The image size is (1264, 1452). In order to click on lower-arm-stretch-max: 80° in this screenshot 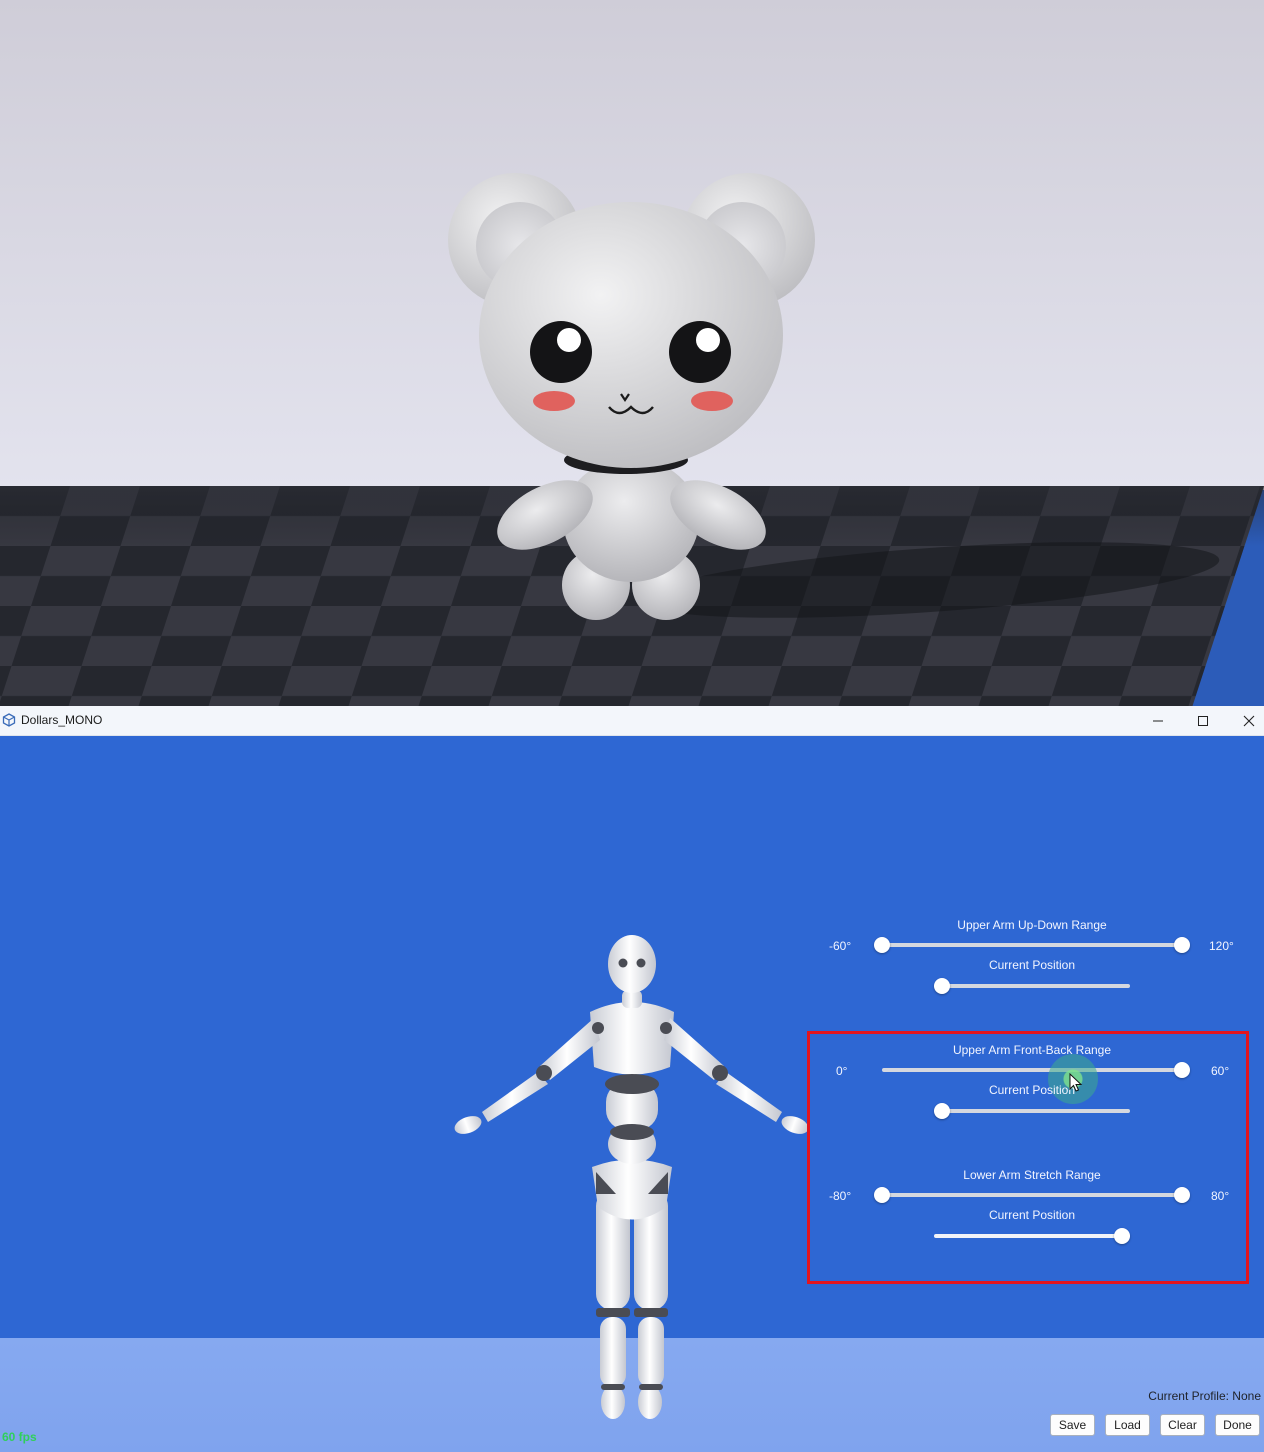, I will do `click(1220, 1196)`.